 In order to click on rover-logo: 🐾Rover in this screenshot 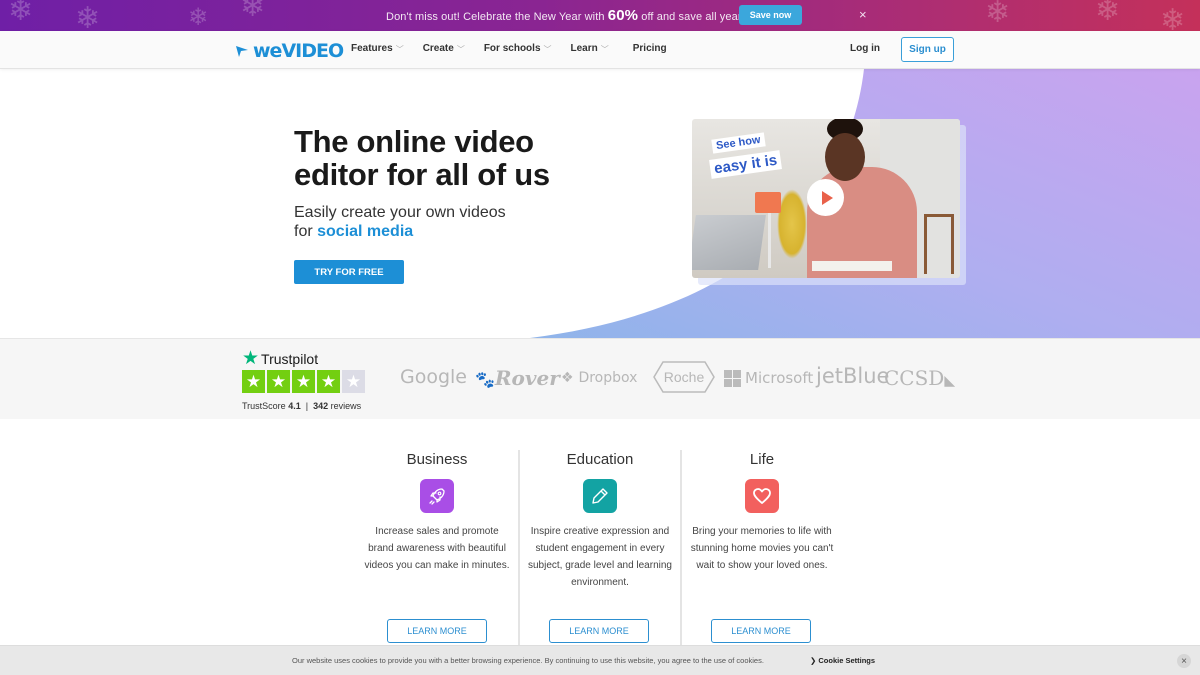, I will do `click(517, 378)`.